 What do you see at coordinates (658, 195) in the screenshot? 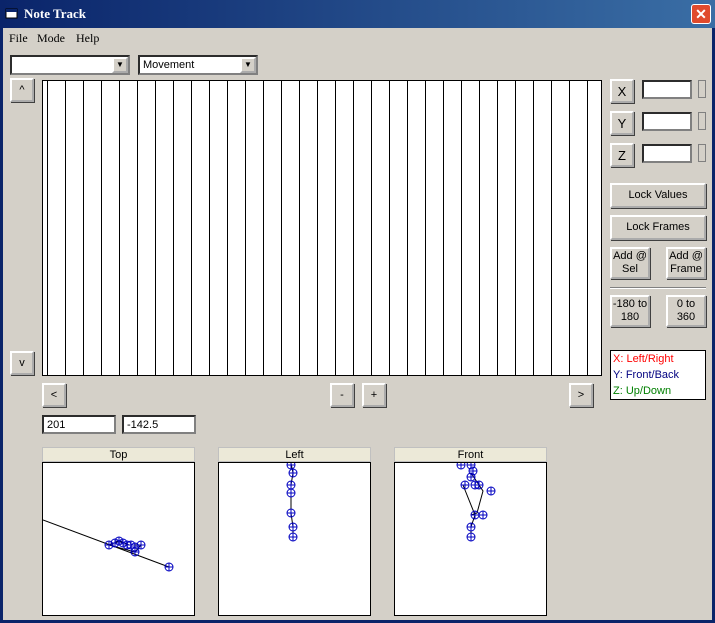
I see `lock-values-button: Lock Values` at bounding box center [658, 195].